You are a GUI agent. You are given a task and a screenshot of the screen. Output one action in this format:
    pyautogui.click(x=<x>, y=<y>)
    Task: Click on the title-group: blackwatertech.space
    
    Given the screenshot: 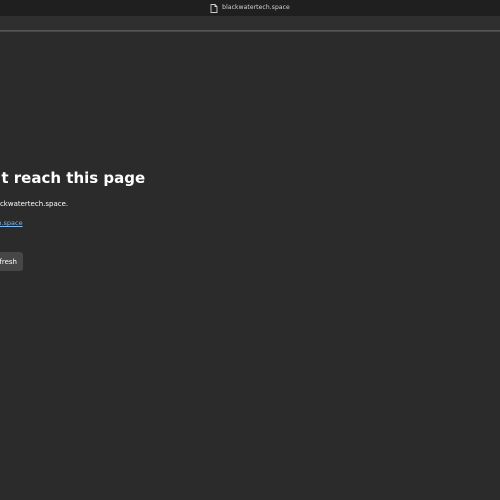 What is the action you would take?
    pyautogui.click(x=250, y=8)
    